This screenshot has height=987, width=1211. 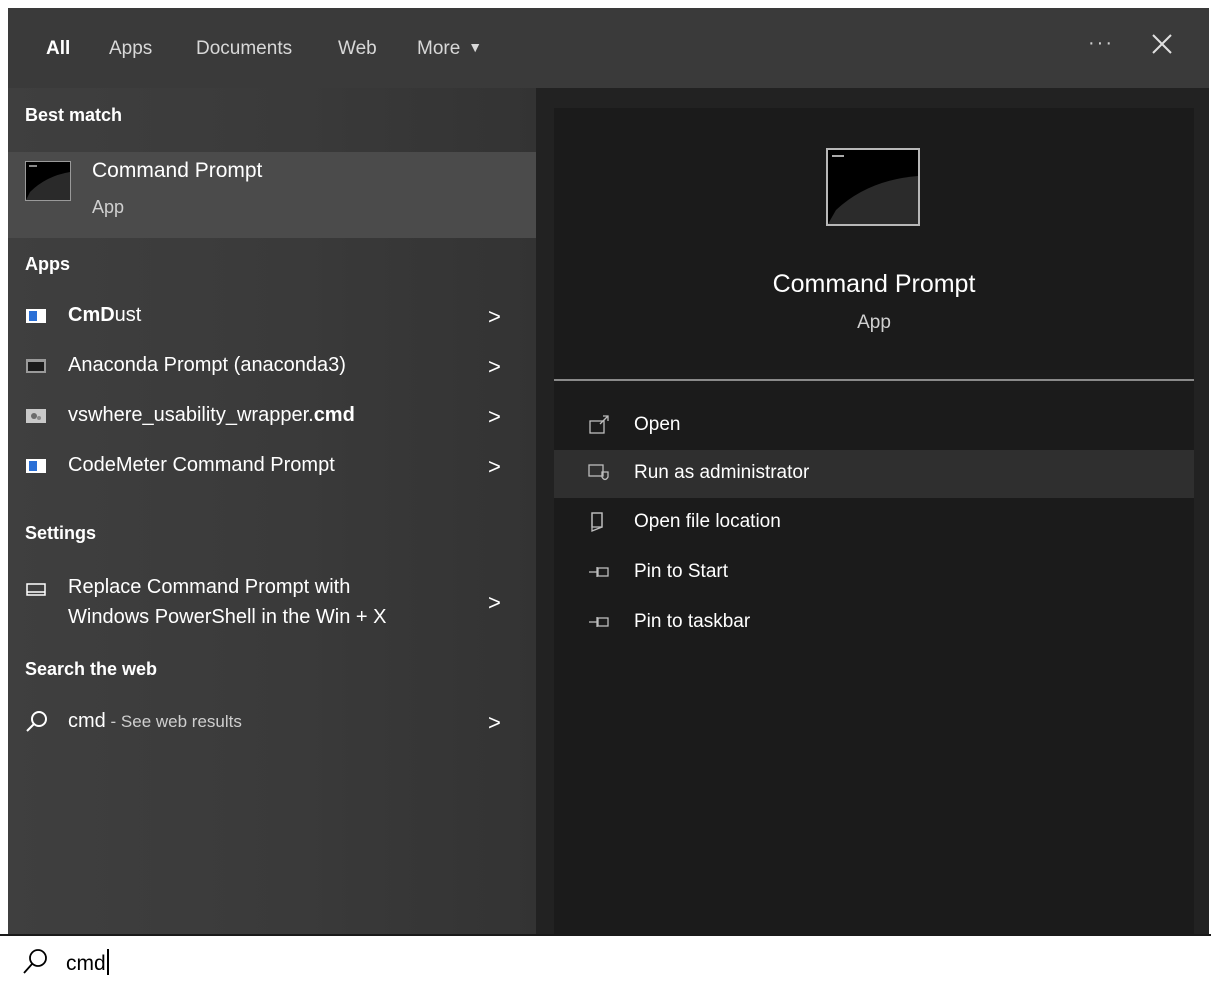 I want to click on apps-heading: Apps, so click(x=47, y=264).